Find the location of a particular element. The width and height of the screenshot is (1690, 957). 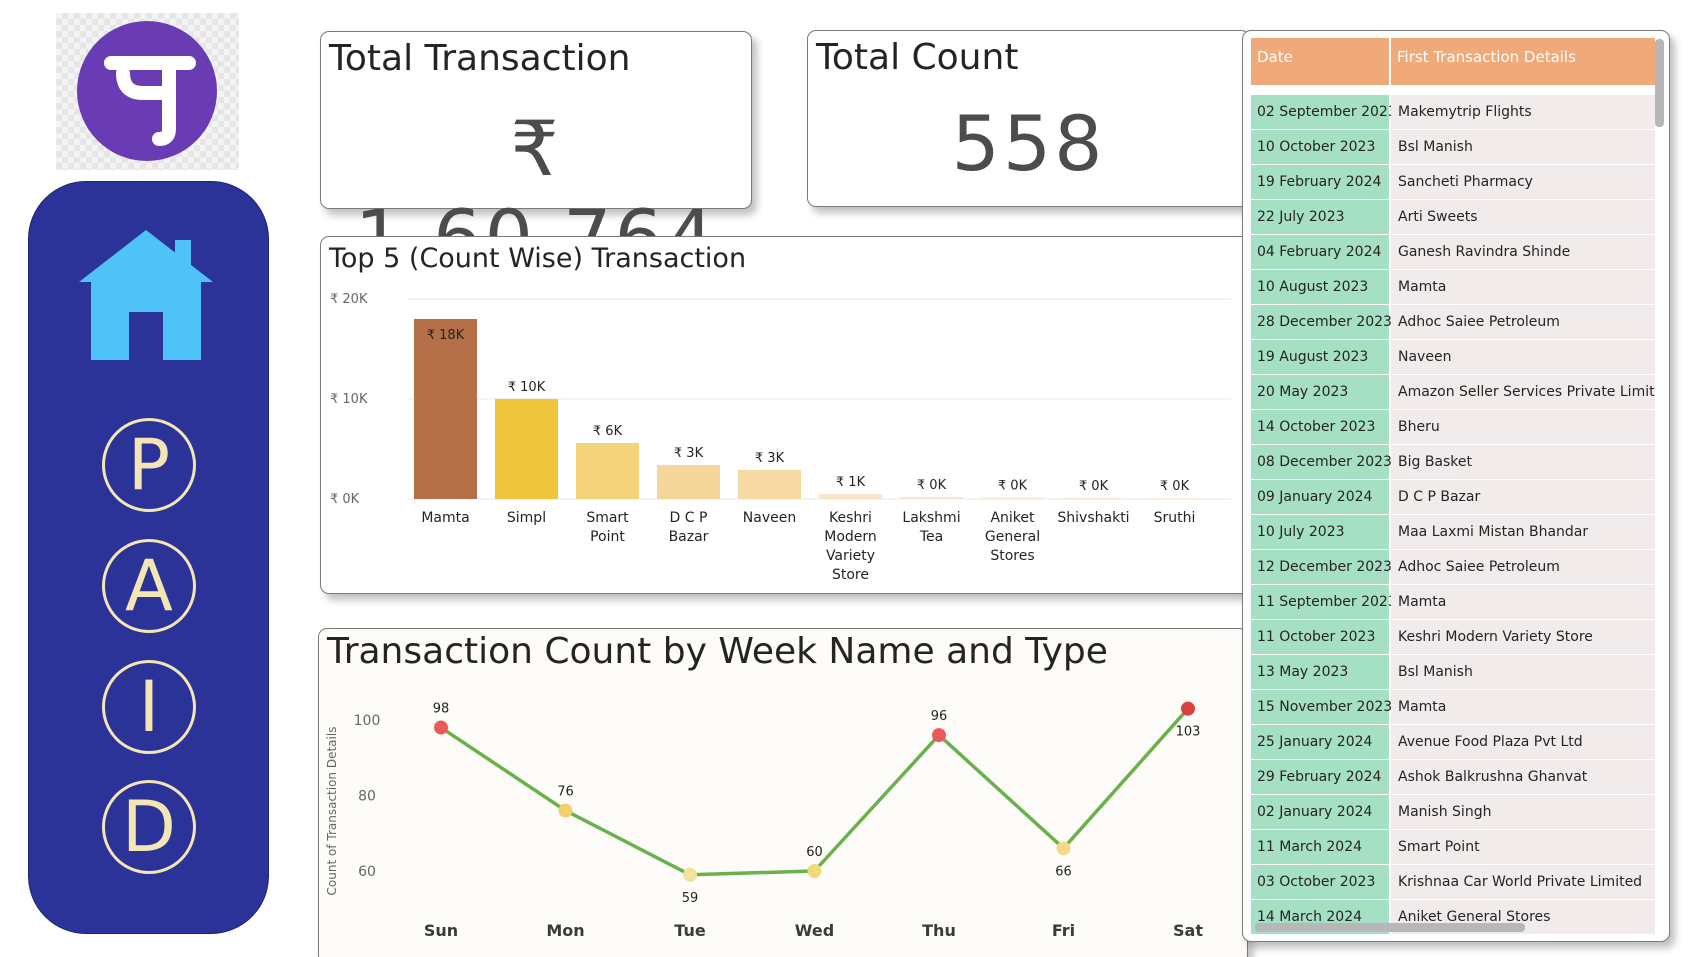

table-row: 02 January 2024 Manish Singh is located at coordinates (1453, 812).